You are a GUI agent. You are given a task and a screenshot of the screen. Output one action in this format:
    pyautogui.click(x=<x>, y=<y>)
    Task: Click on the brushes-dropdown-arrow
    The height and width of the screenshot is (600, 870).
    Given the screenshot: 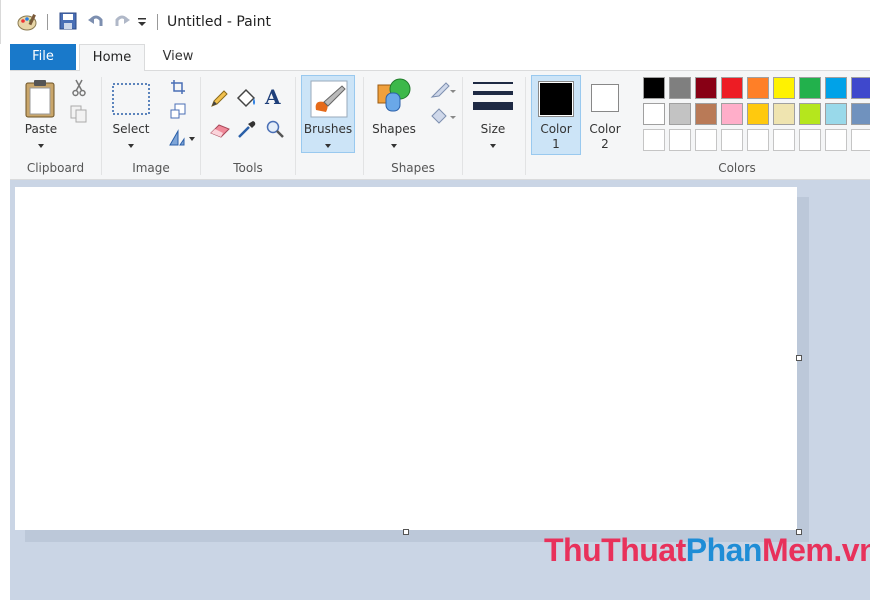 What is the action you would take?
    pyautogui.click(x=328, y=146)
    